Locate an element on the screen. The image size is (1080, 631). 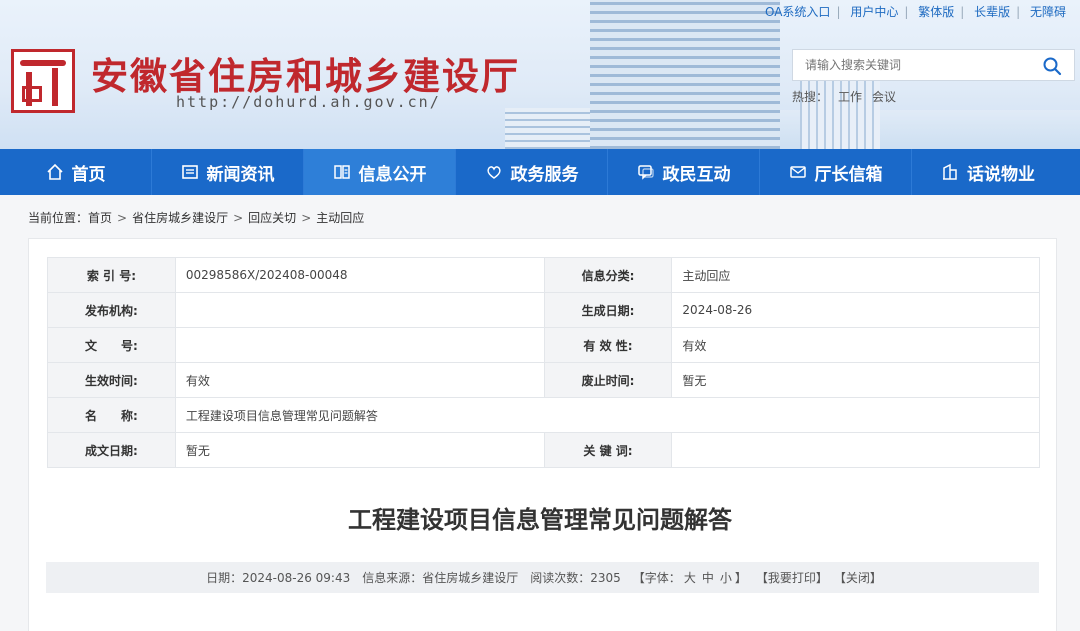
table-row: 索 引 号: 00298586X/202408-00048 信息分类: 主动回应 is located at coordinates (543, 275).